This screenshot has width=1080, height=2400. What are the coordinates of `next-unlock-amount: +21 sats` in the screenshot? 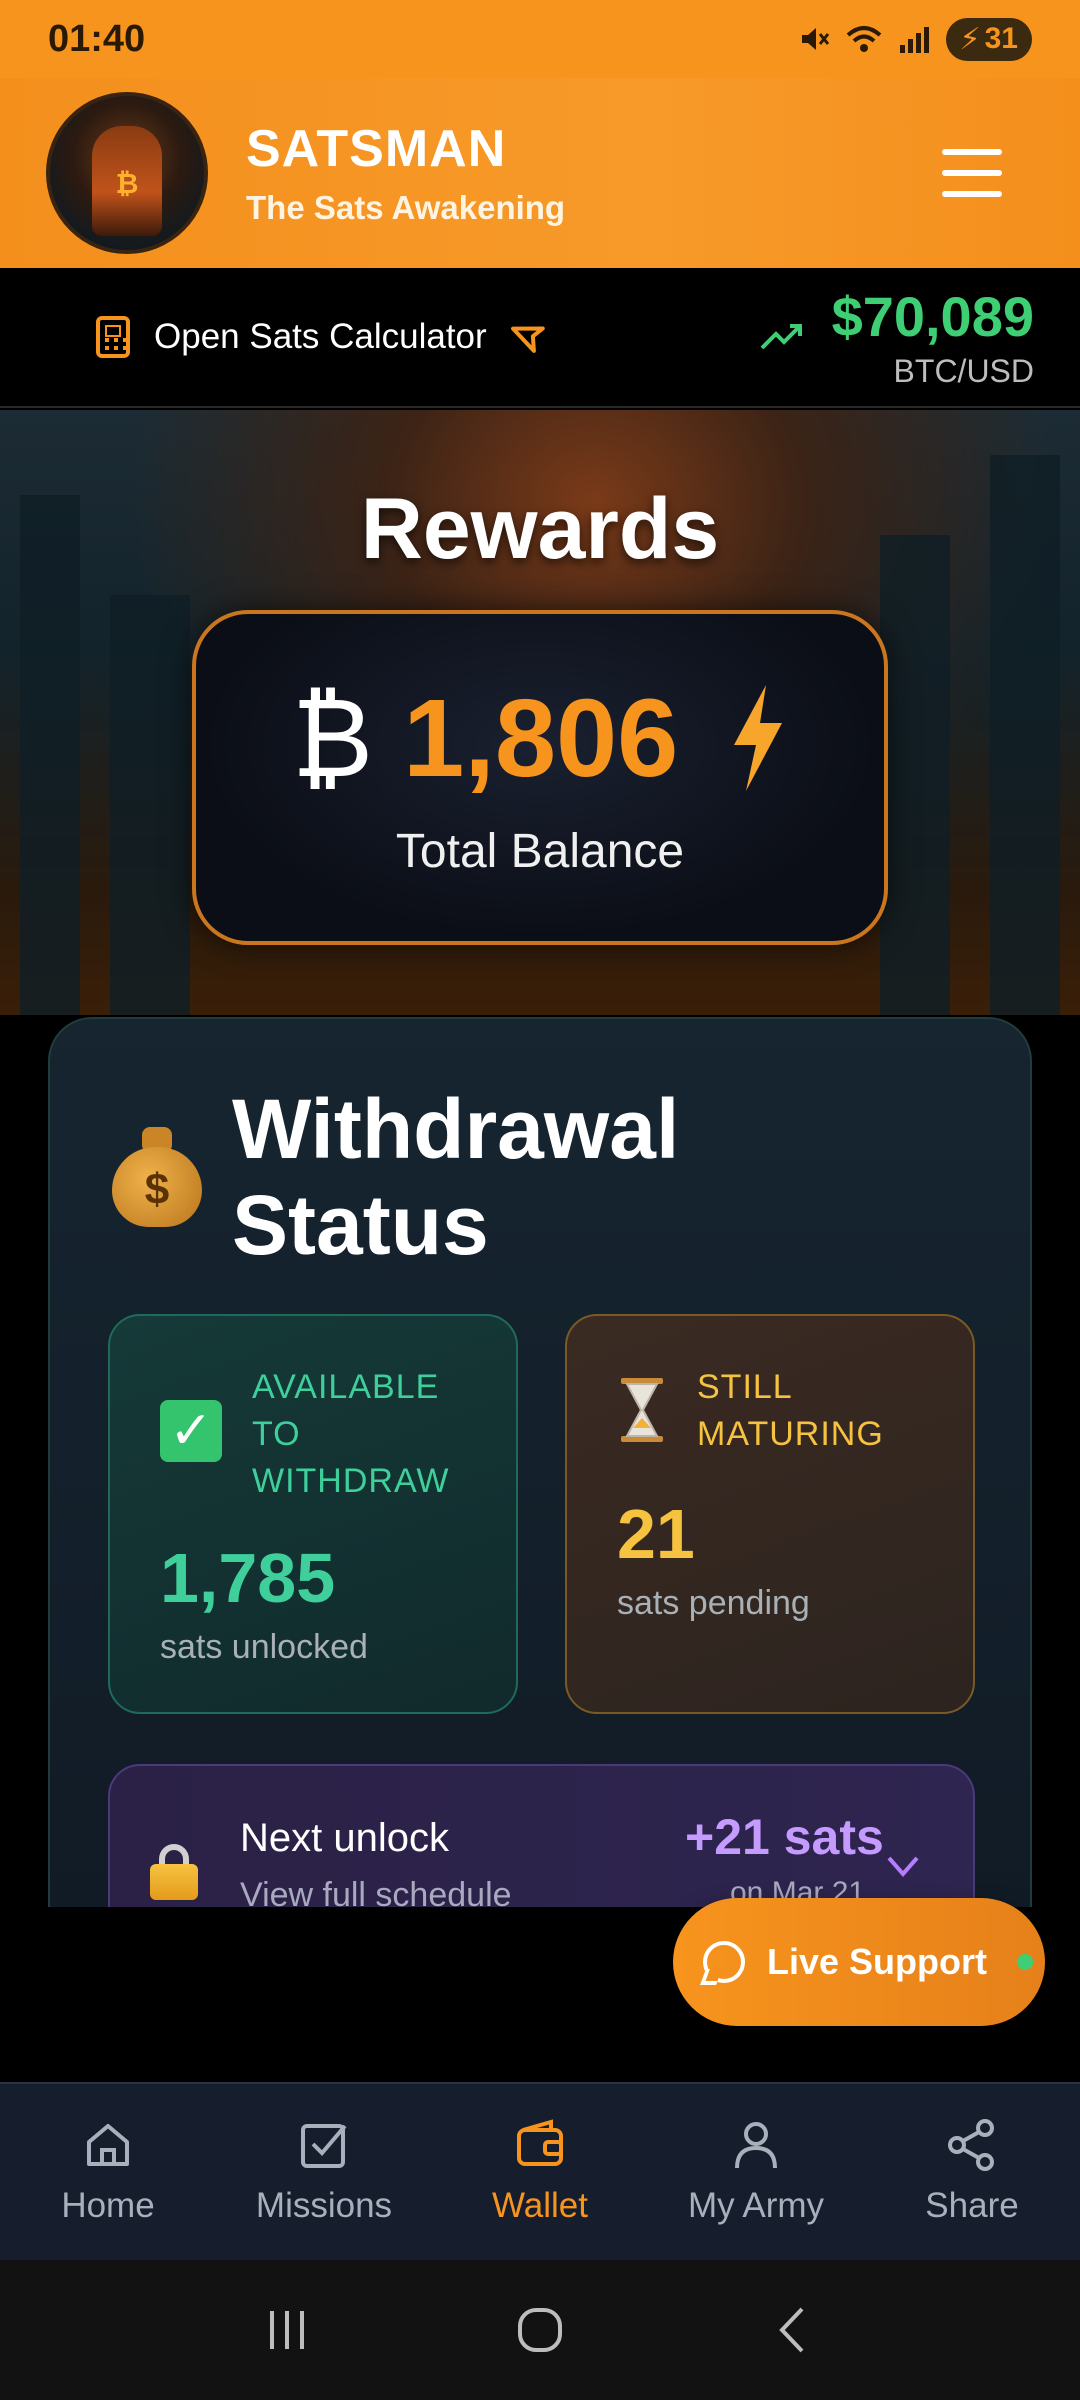 It's located at (784, 1837).